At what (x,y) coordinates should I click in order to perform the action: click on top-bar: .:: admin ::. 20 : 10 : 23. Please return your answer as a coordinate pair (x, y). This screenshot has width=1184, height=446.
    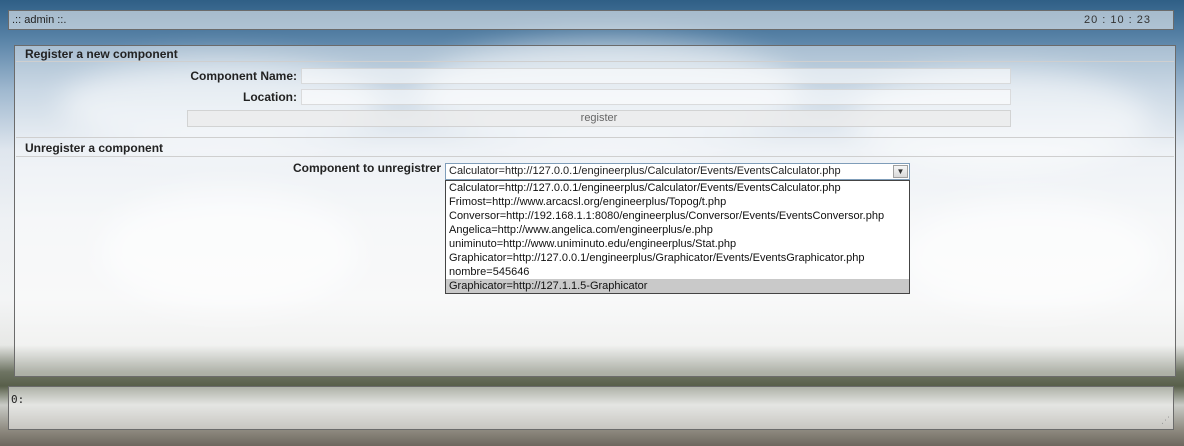
    Looking at the image, I should click on (591, 20).